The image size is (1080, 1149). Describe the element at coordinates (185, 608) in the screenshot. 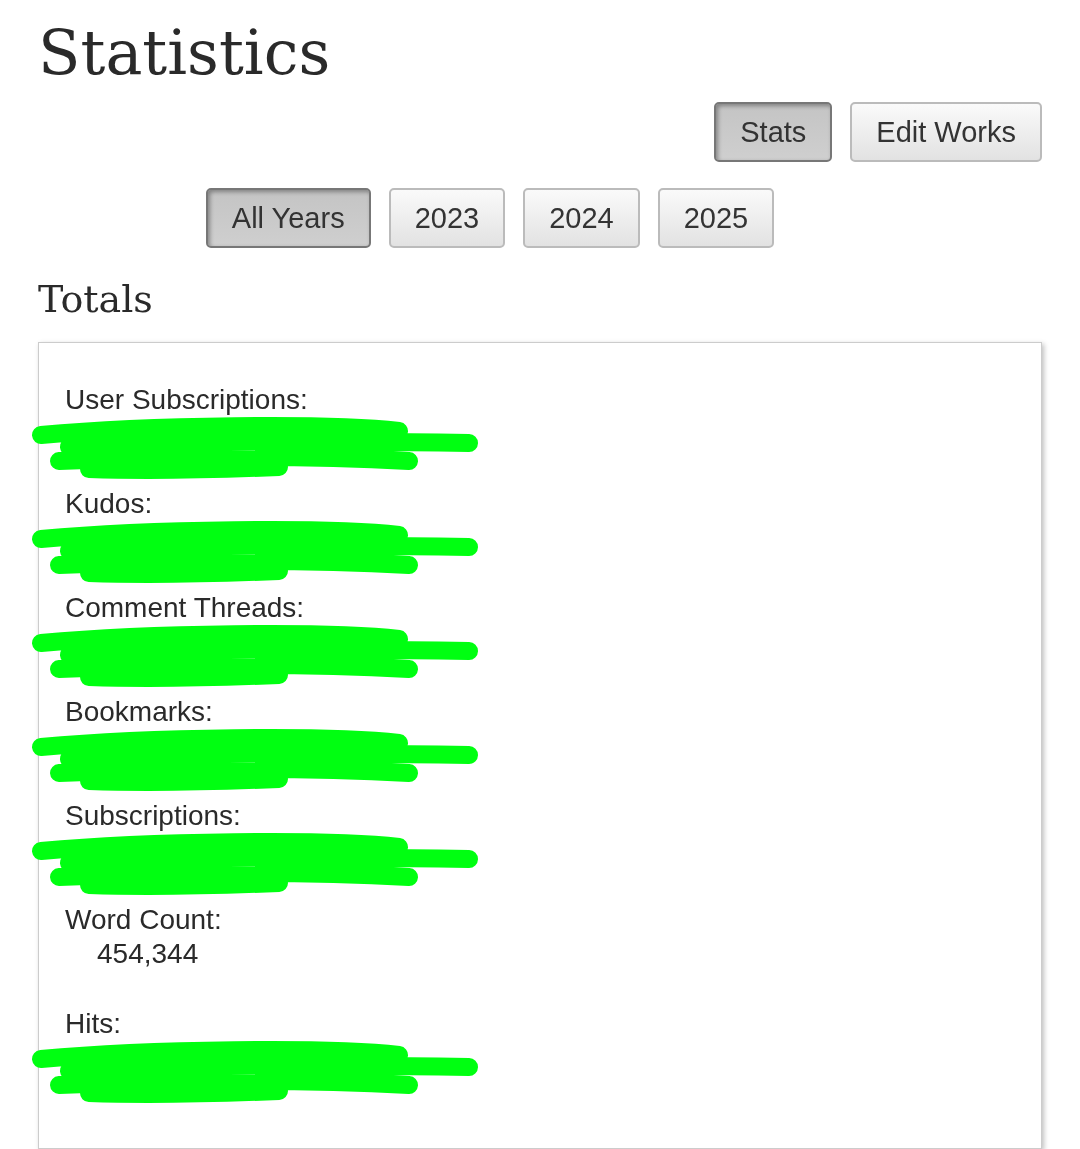

I see `stat-label: Comment Threads:` at that location.